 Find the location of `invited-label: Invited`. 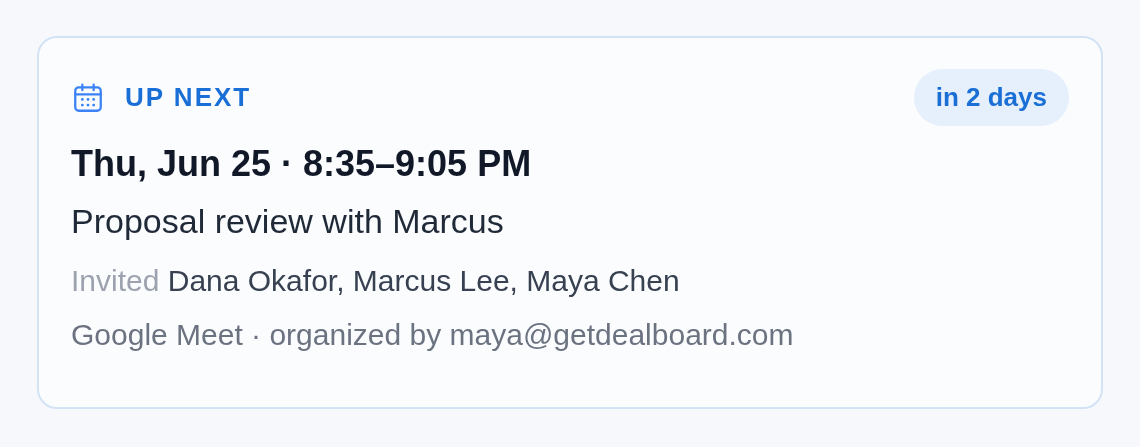

invited-label: Invited is located at coordinates (115, 280).